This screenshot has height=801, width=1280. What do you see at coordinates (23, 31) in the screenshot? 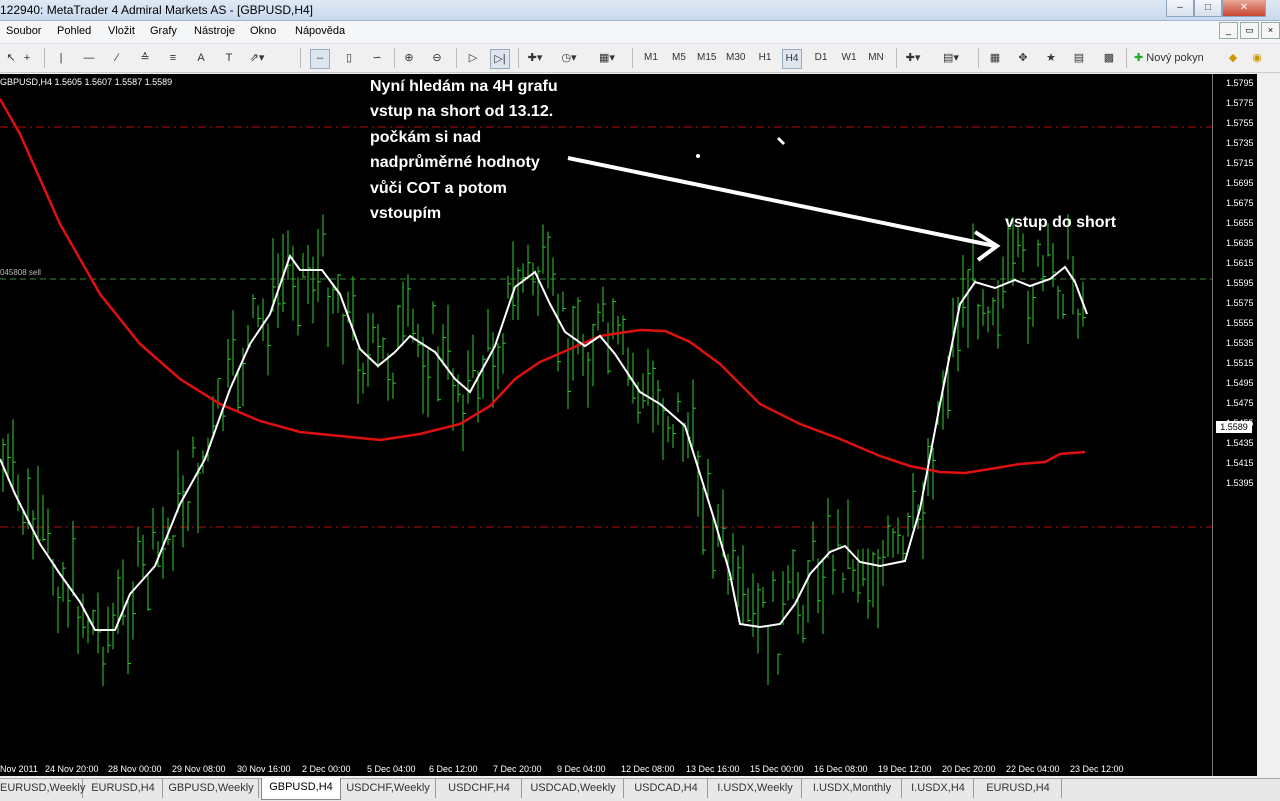
I see `menu-file: Soubor` at bounding box center [23, 31].